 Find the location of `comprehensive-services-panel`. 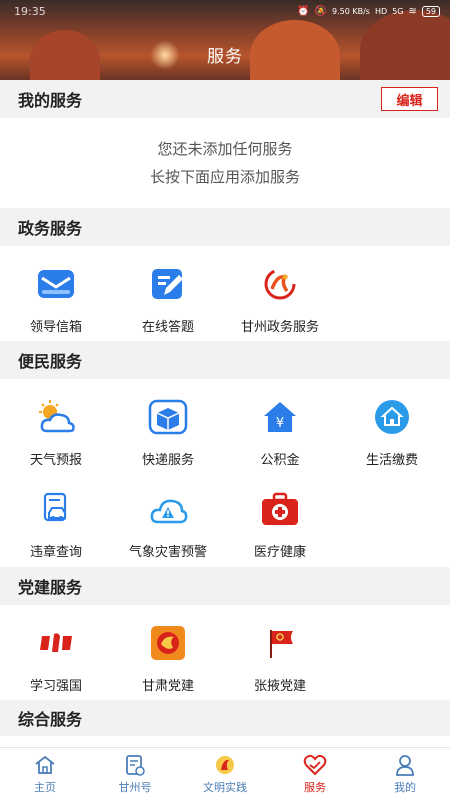

comprehensive-services-panel is located at coordinates (225, 741).